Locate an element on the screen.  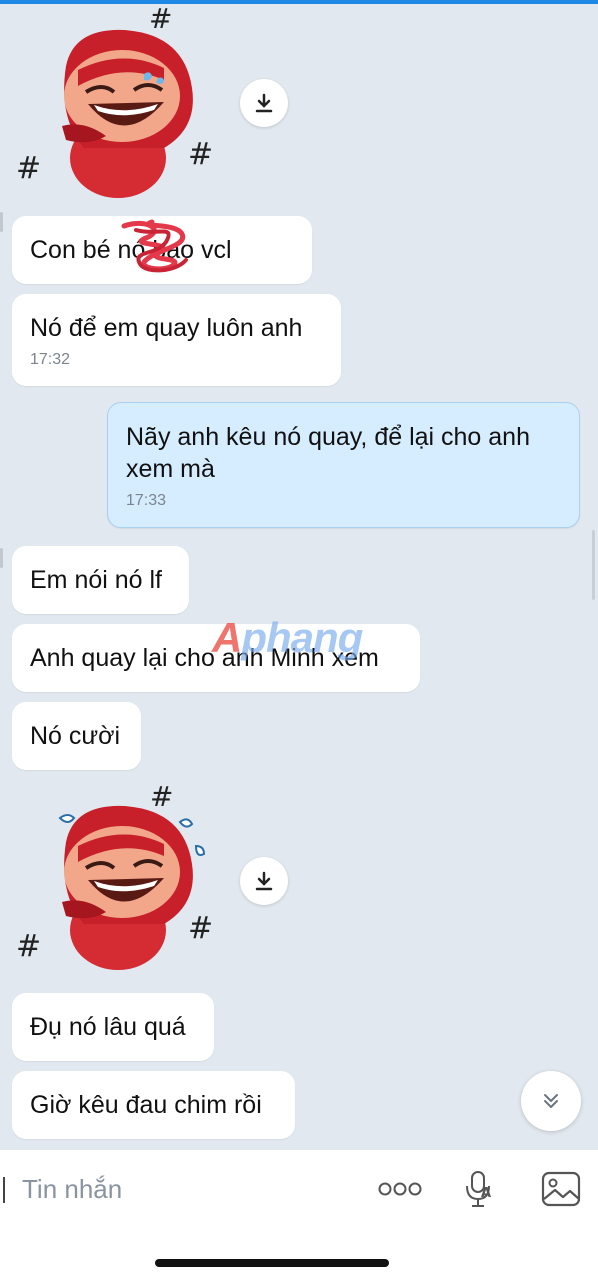
watermark-logo: Aphang is located at coordinates (287, 637).